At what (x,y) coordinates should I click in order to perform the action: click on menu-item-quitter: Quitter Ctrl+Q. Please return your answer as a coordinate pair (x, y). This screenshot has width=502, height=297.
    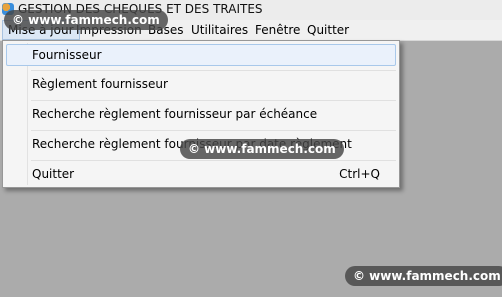
    Looking at the image, I should click on (201, 174).